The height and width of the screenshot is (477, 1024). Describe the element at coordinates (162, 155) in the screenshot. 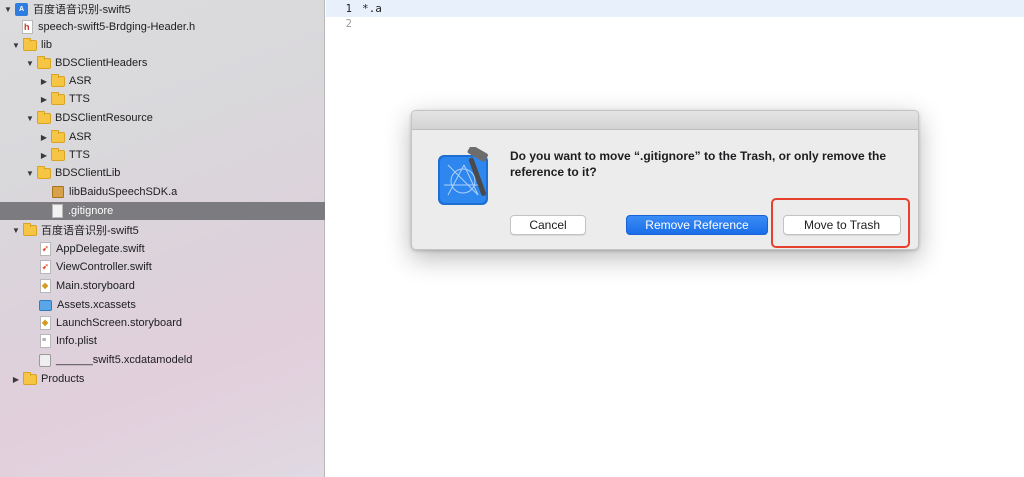

I see `tree-row-resource-tts: ▶ TTS` at that location.